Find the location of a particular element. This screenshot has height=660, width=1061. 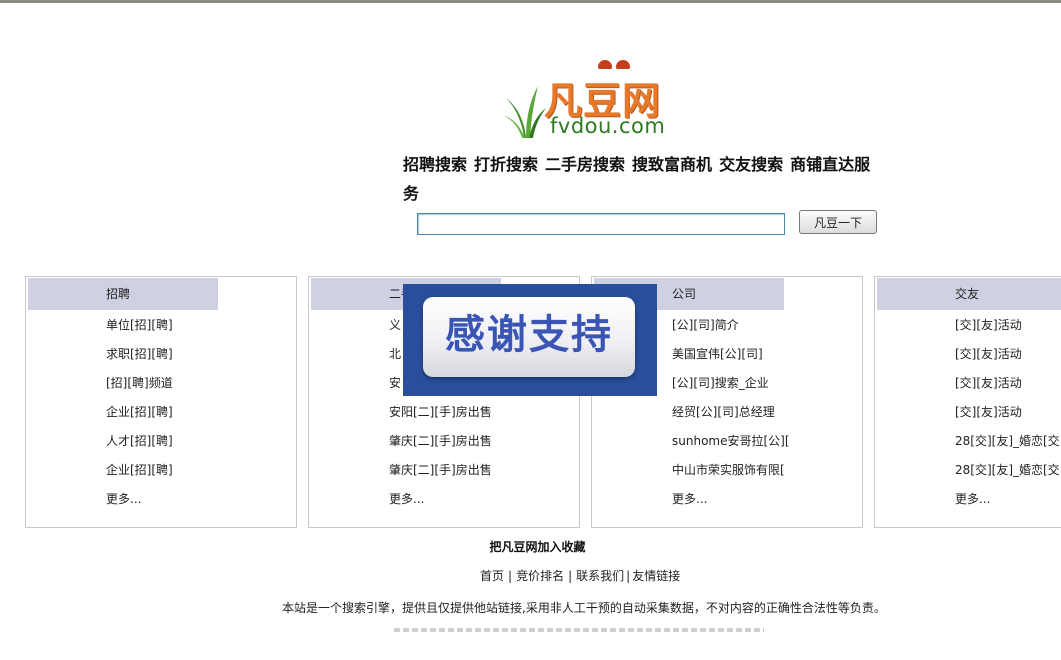

list-item: 安阳[二][手]房出售 is located at coordinates (440, 417).